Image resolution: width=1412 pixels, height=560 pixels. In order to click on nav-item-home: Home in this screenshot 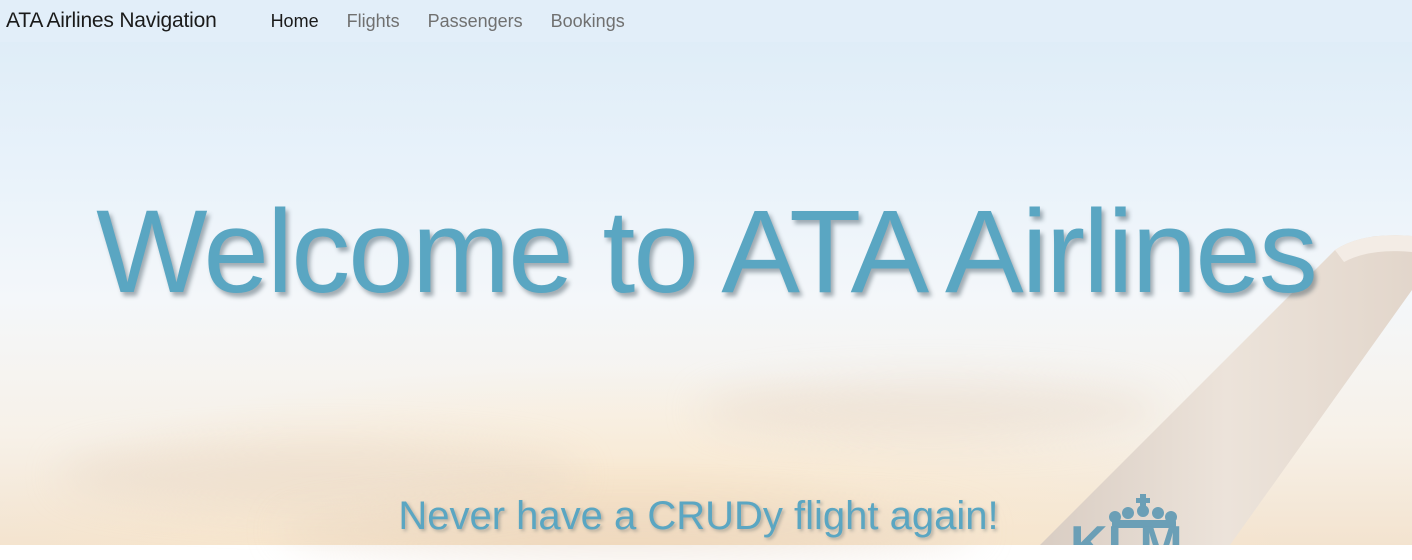, I will do `click(295, 21)`.